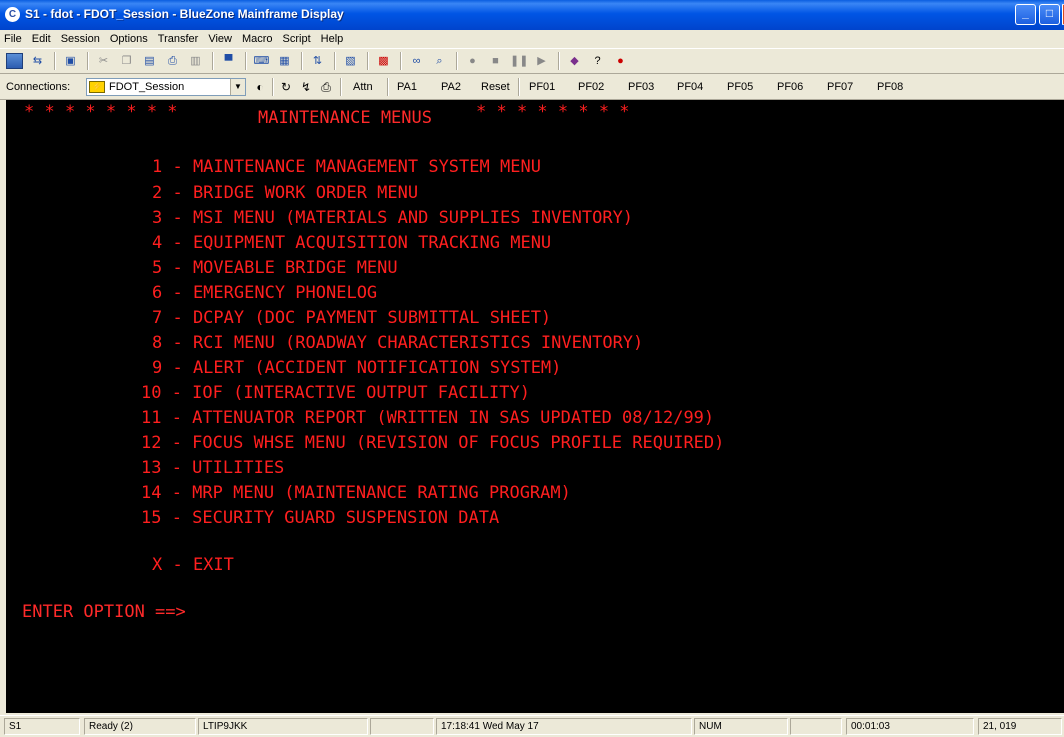  Describe the element at coordinates (553, 112) in the screenshot. I see `header-stars-right: * * * * * * * *` at that location.